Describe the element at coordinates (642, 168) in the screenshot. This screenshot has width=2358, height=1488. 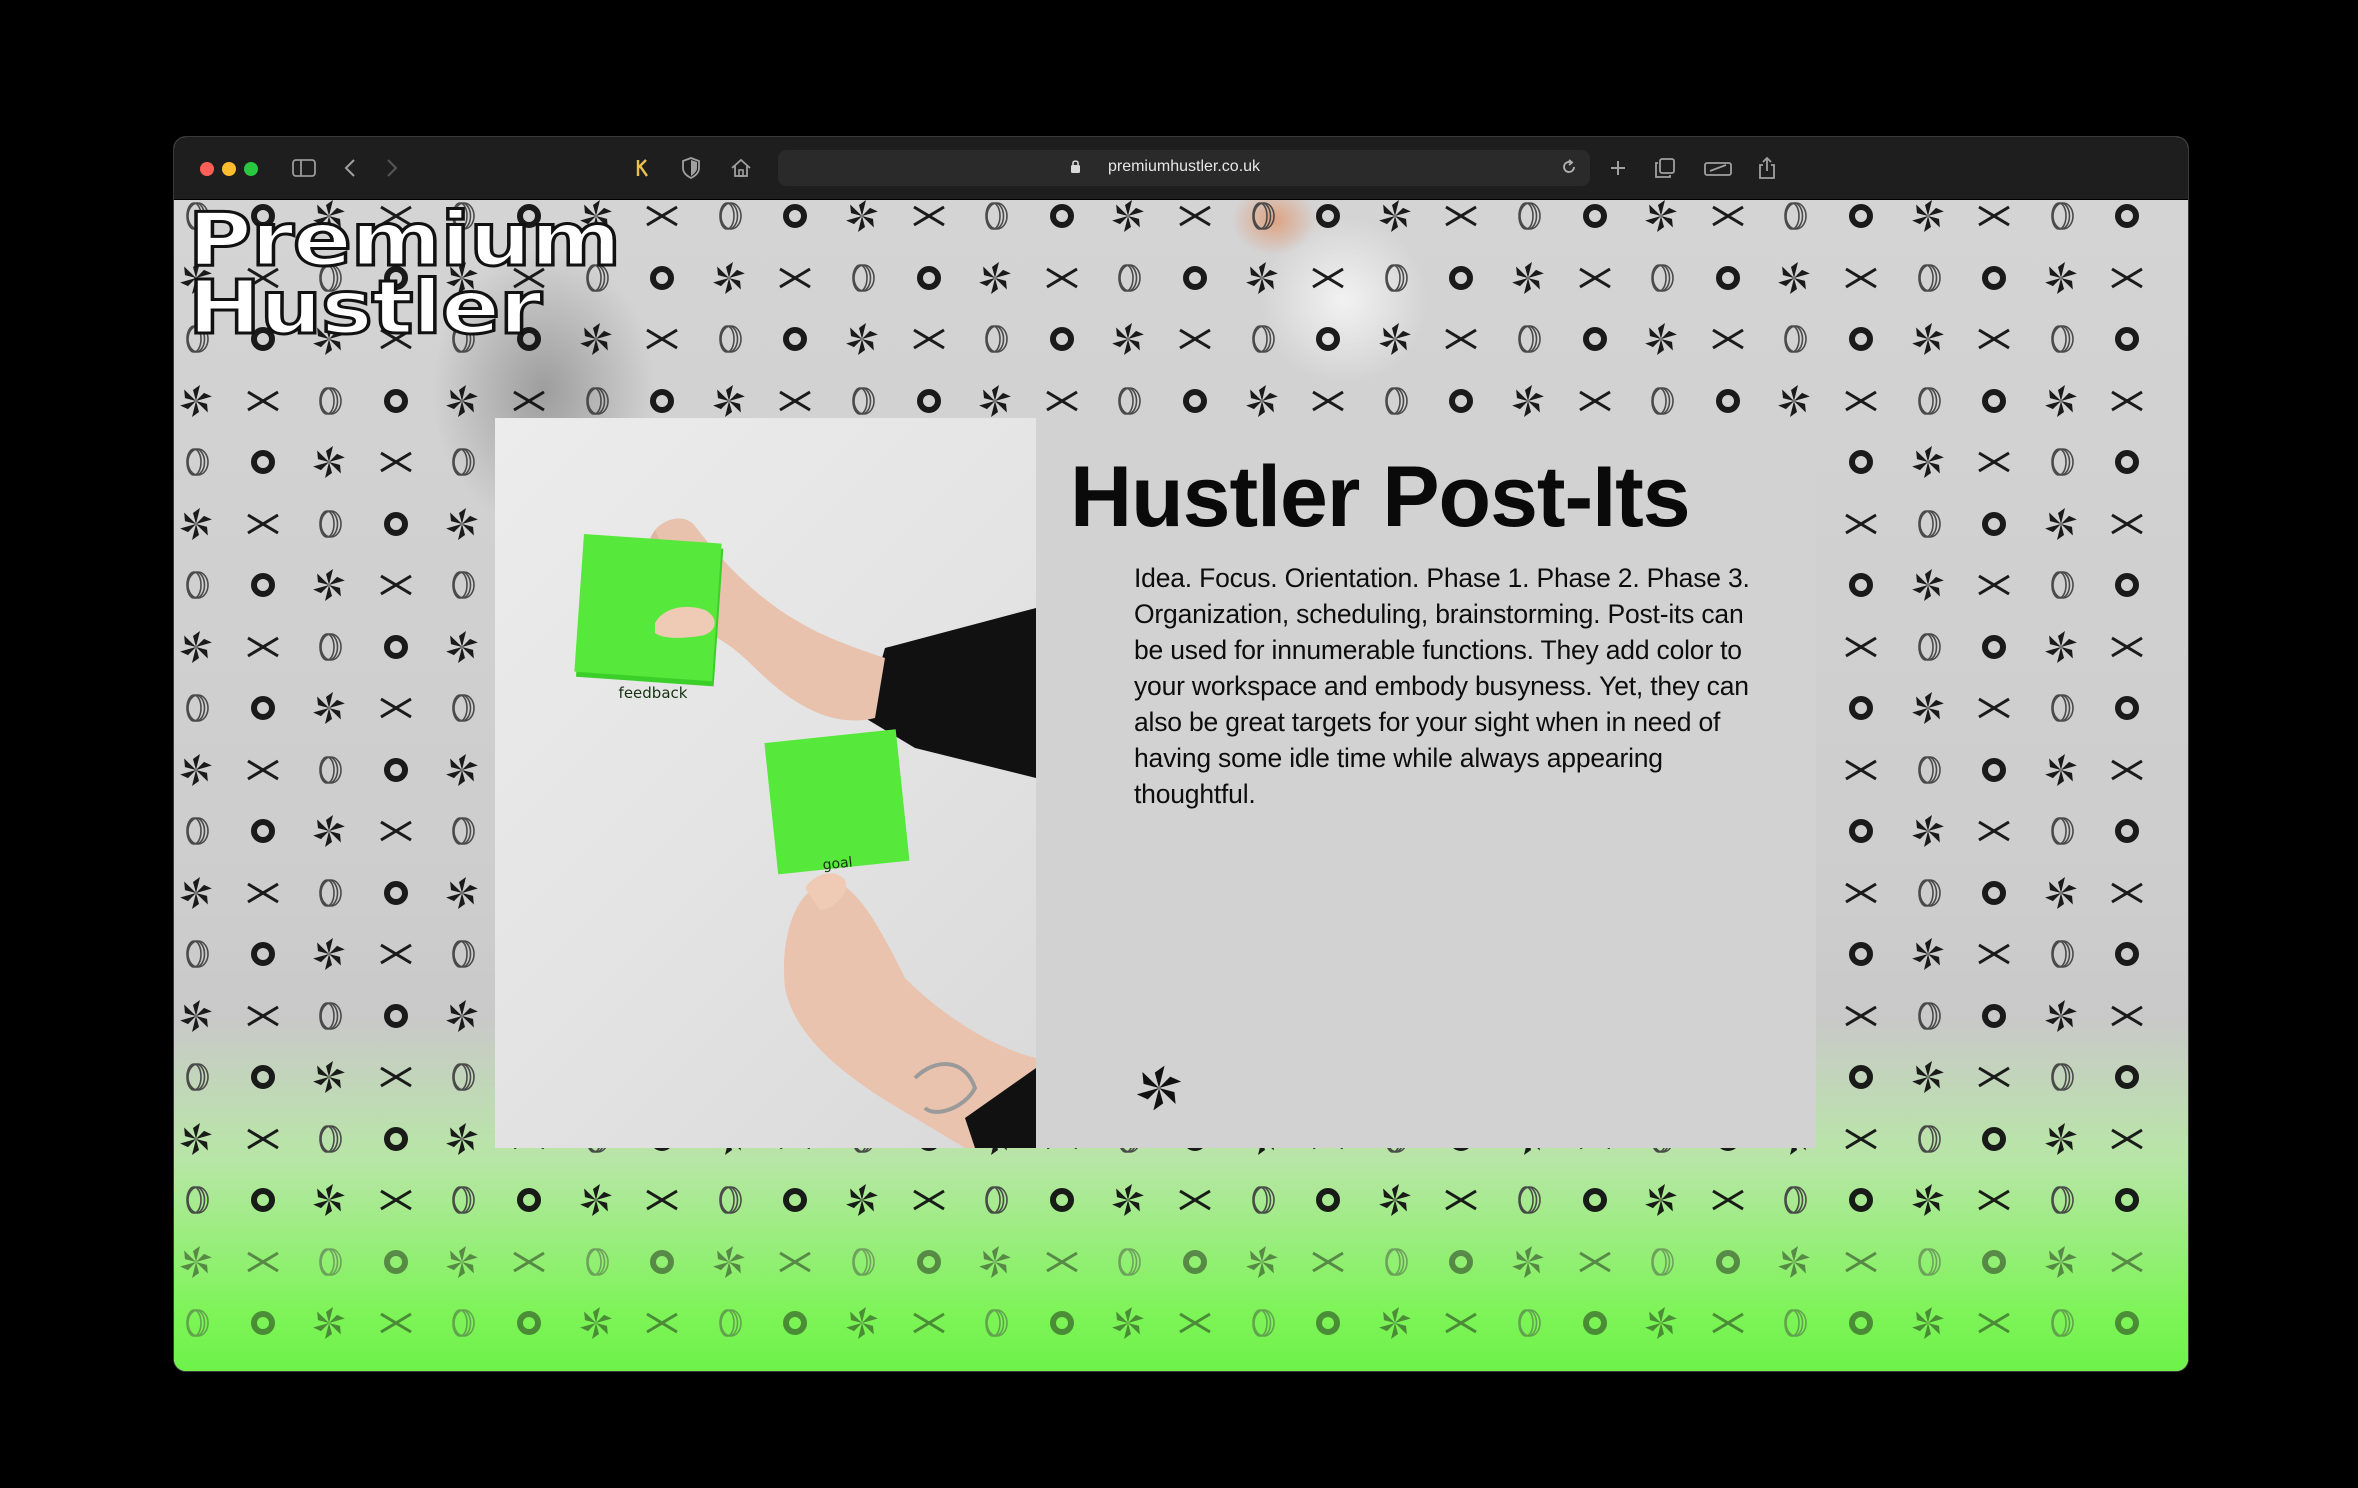
I see `extension-icon` at that location.